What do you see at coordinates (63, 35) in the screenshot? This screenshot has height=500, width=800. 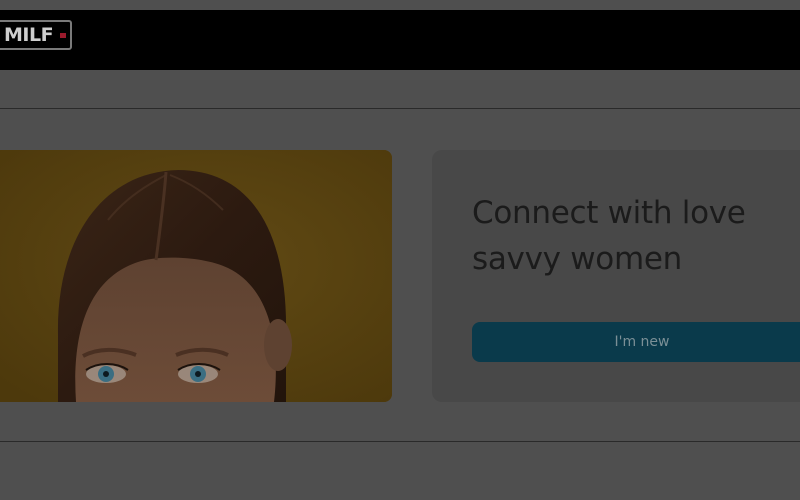 I see `brand-dot-icon` at bounding box center [63, 35].